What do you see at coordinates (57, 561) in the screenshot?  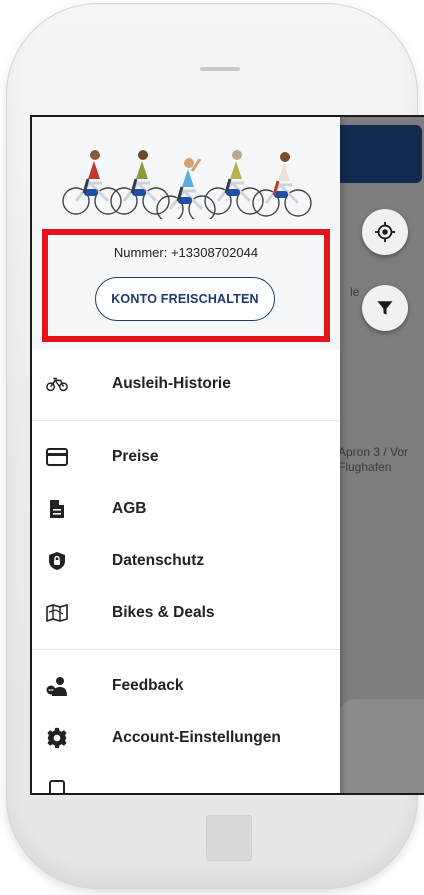 I see `shield-lock-icon` at bounding box center [57, 561].